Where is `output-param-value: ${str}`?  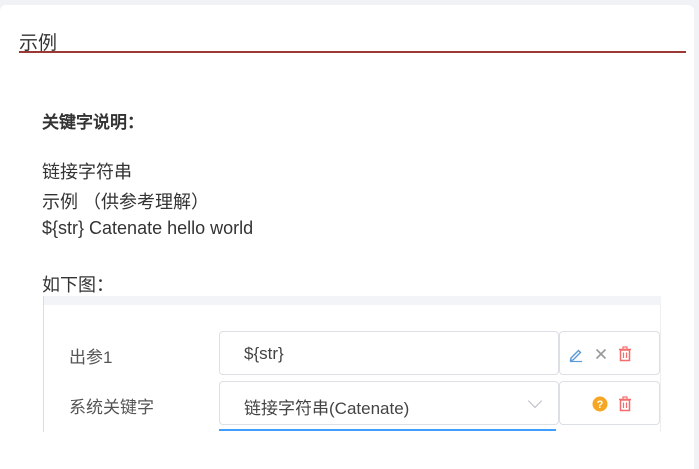 output-param-value: ${str} is located at coordinates (264, 353).